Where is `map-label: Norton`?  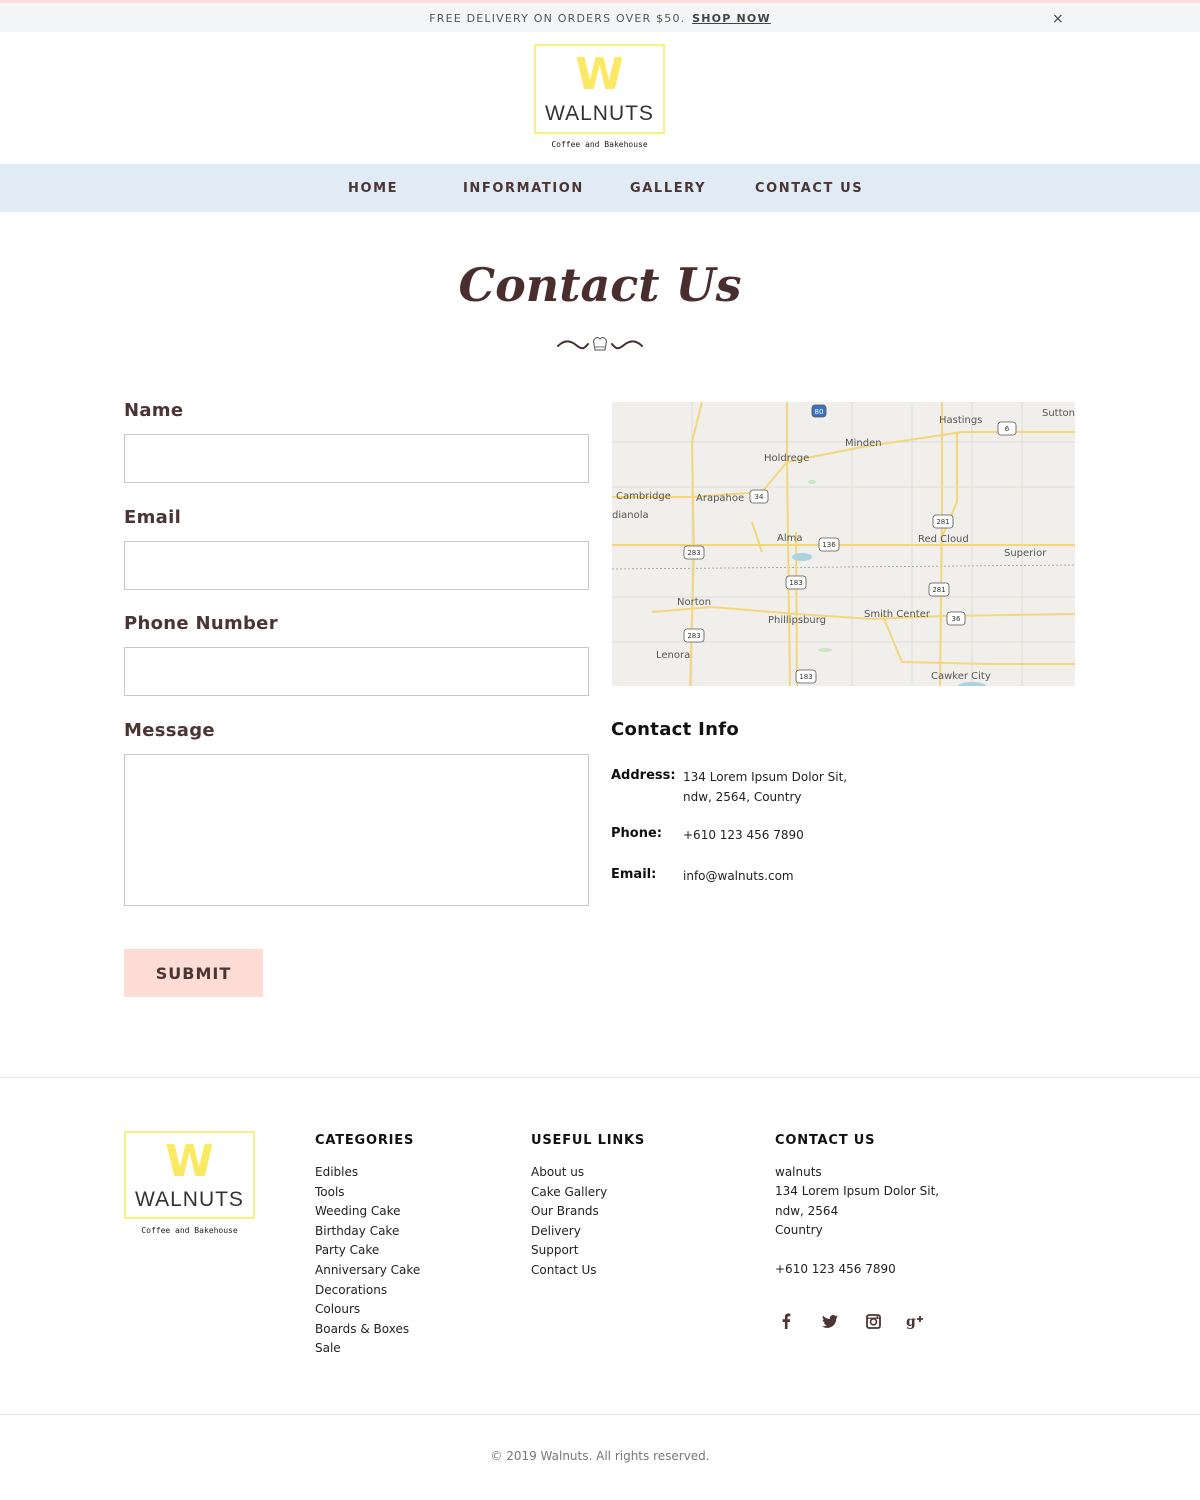 map-label: Norton is located at coordinates (694, 602).